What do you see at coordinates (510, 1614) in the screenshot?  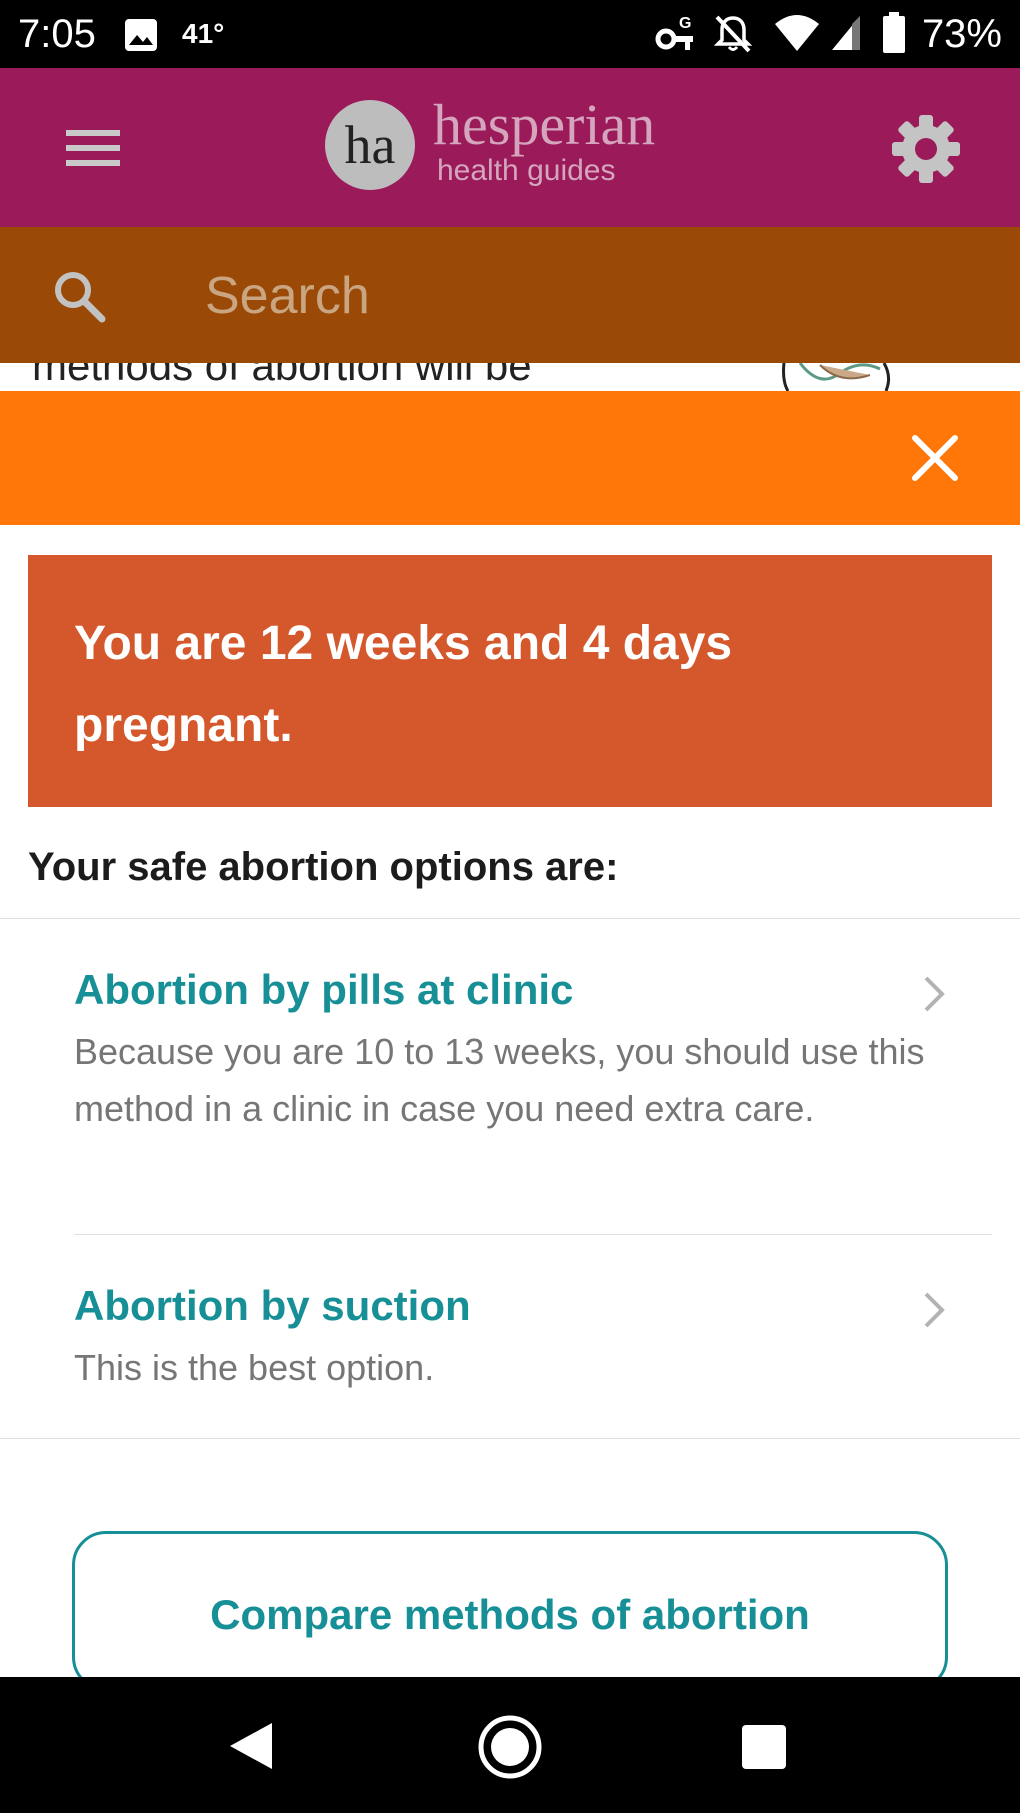 I see `compare-methods-label: Compare methods of abortion` at bounding box center [510, 1614].